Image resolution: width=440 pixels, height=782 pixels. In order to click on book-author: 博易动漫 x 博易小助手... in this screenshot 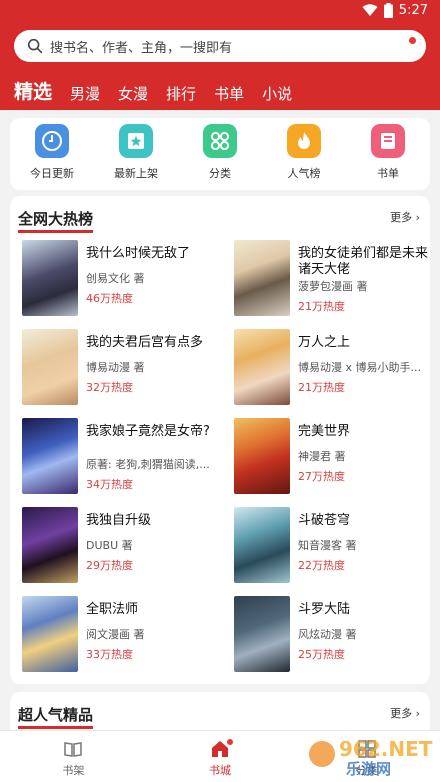, I will do `click(359, 367)`.